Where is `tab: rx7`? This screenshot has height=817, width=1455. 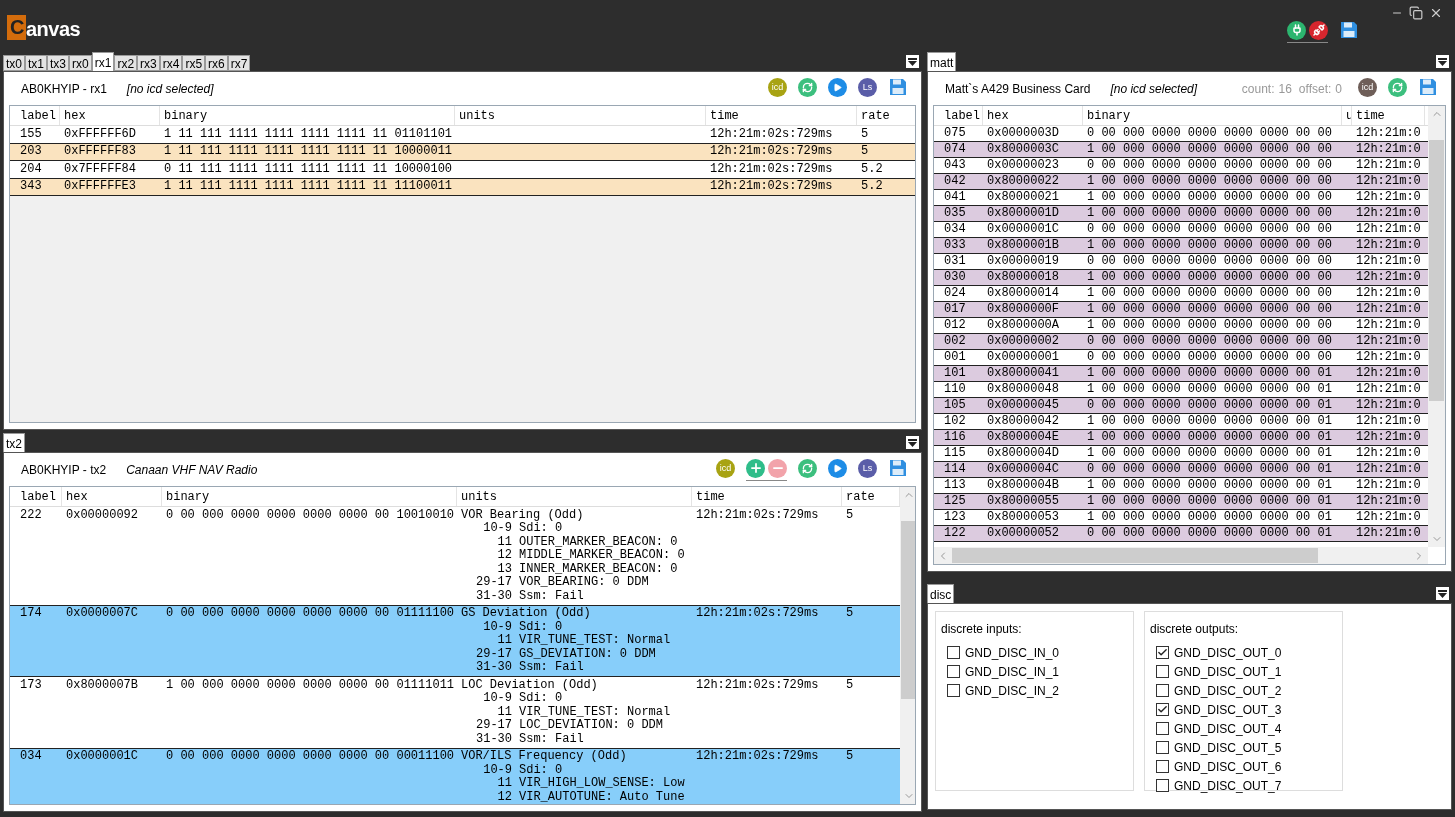
tab: rx7 is located at coordinates (239, 63).